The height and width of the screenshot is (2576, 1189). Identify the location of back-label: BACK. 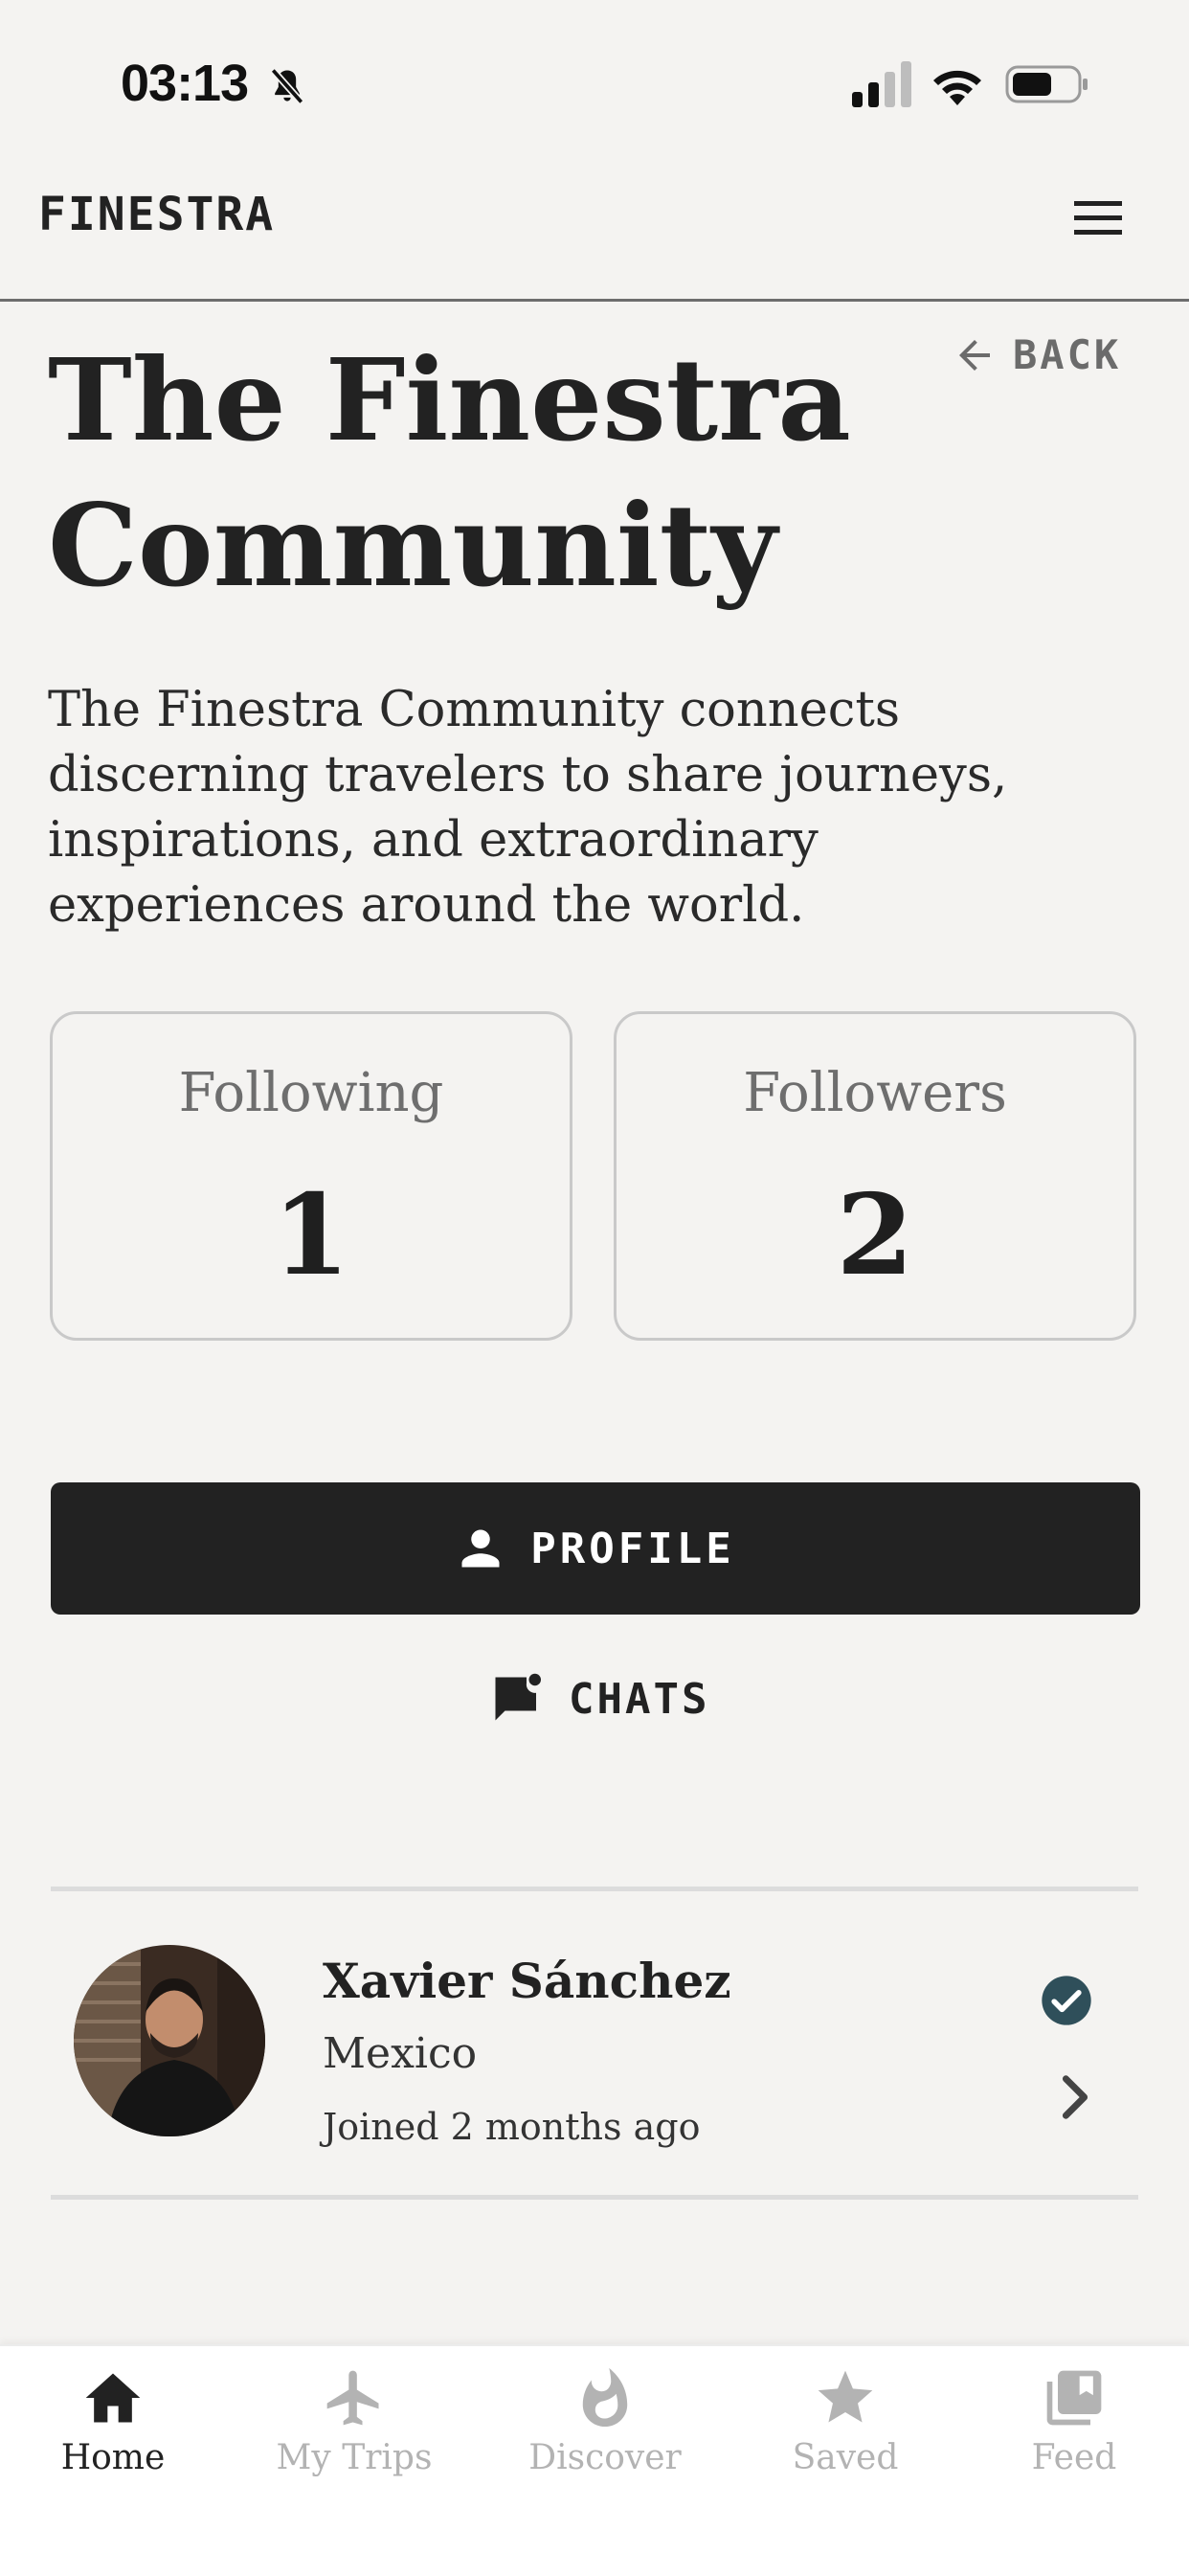
(1067, 354).